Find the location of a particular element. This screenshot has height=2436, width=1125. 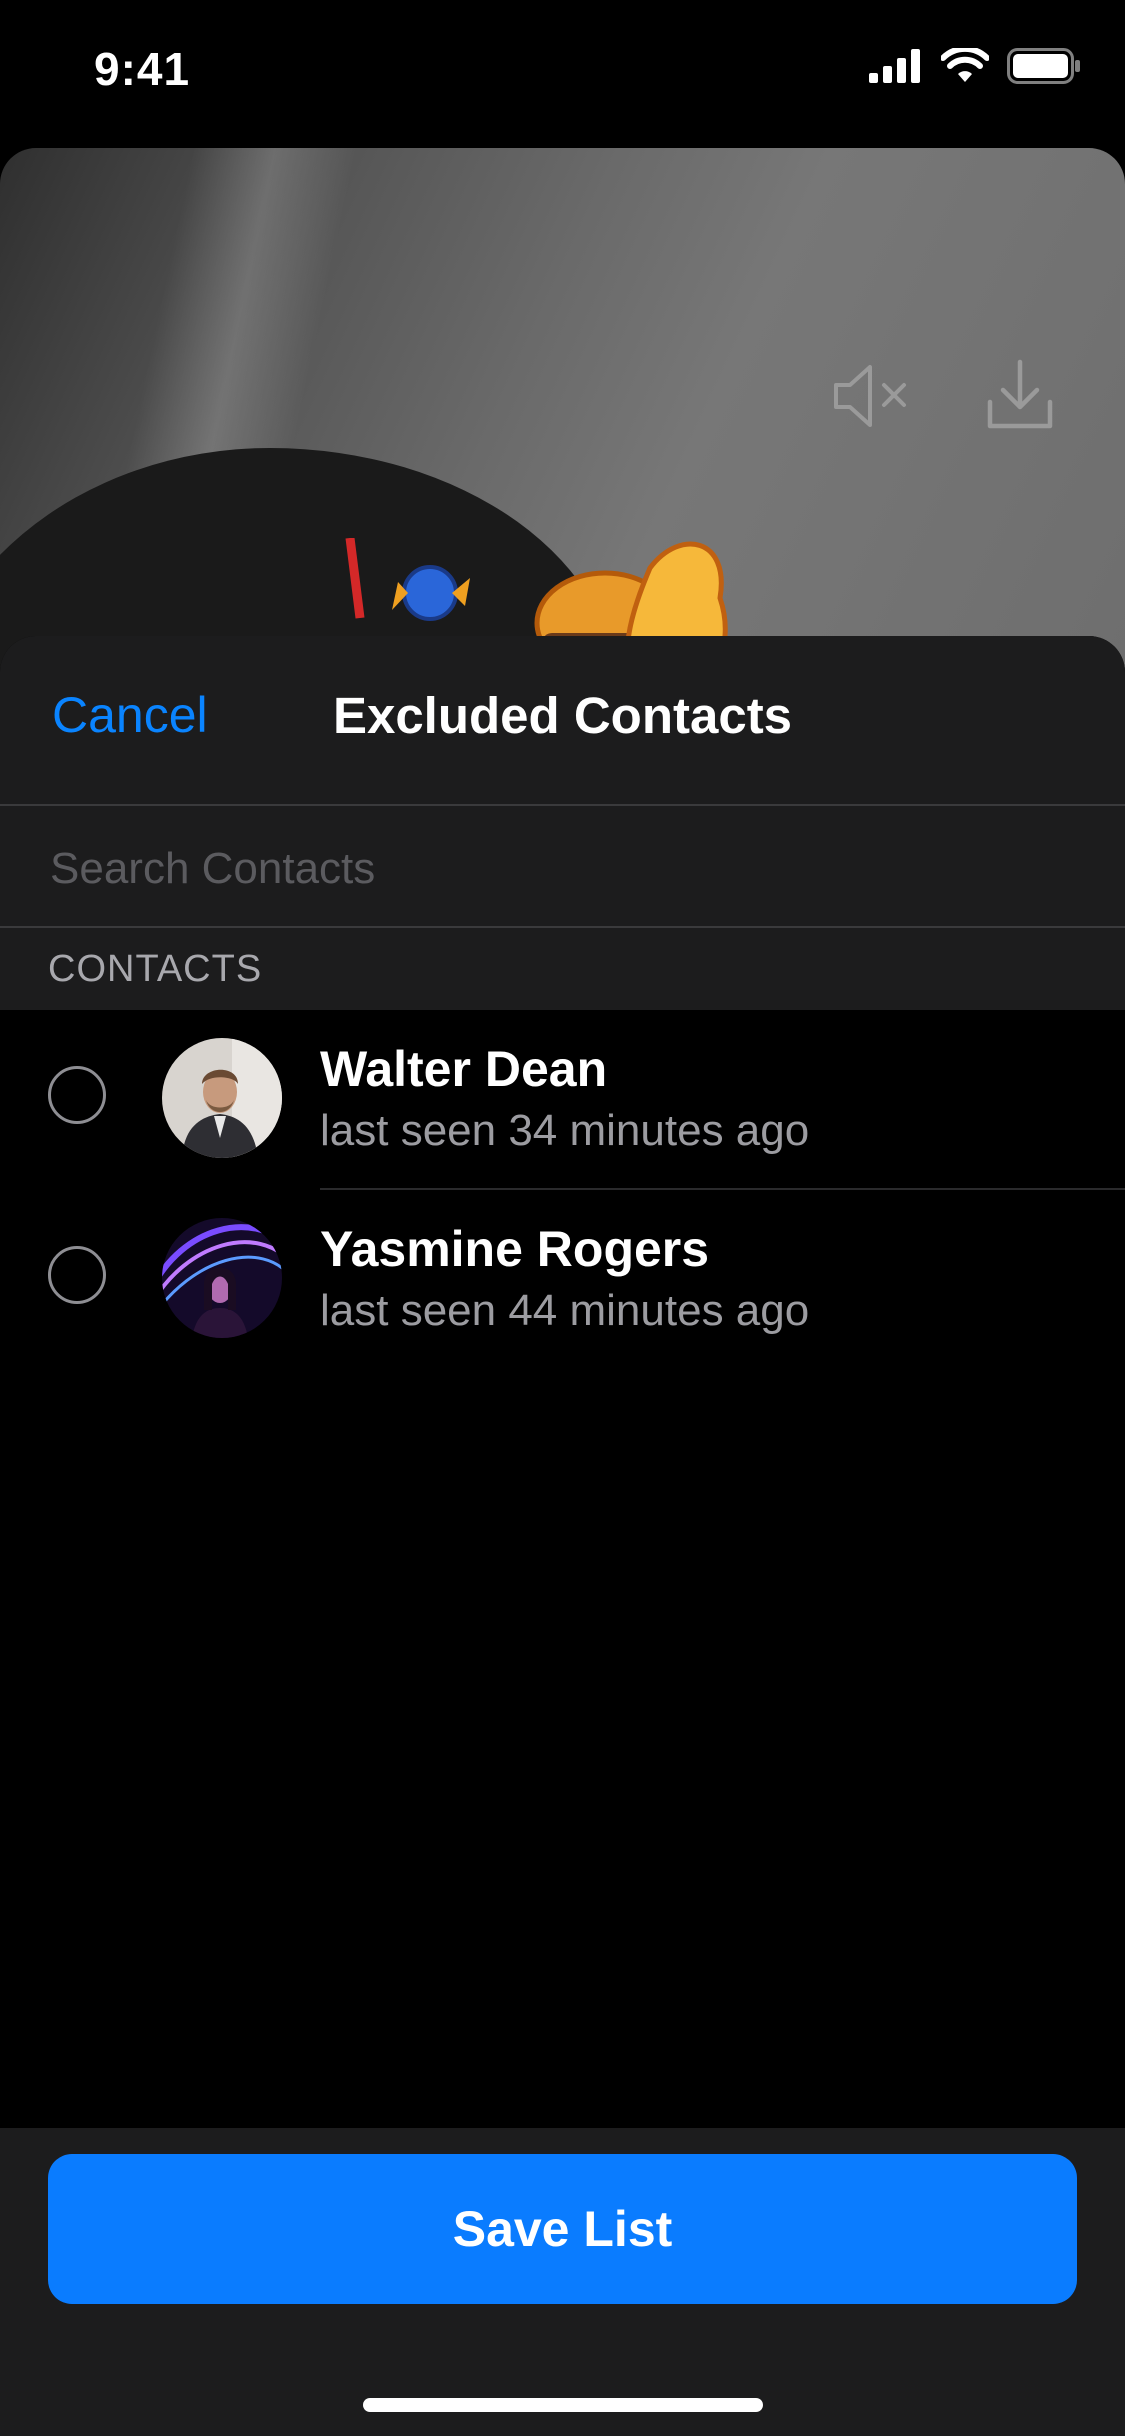

contact-name: Walter Dean is located at coordinates (464, 1069).